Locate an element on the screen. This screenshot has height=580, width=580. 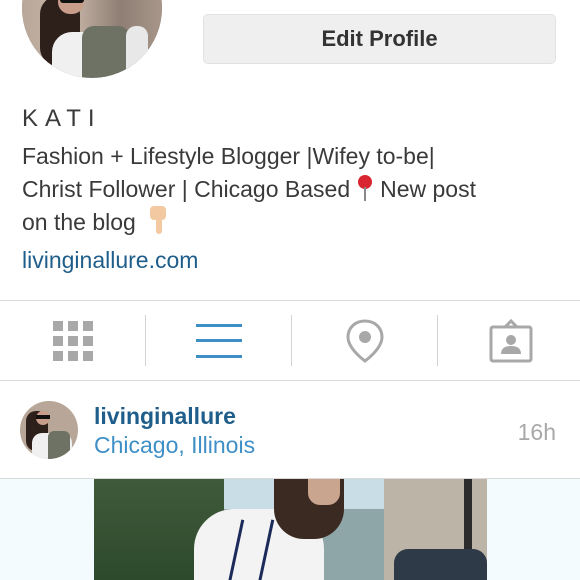
tab-location is located at coordinates (364, 340).